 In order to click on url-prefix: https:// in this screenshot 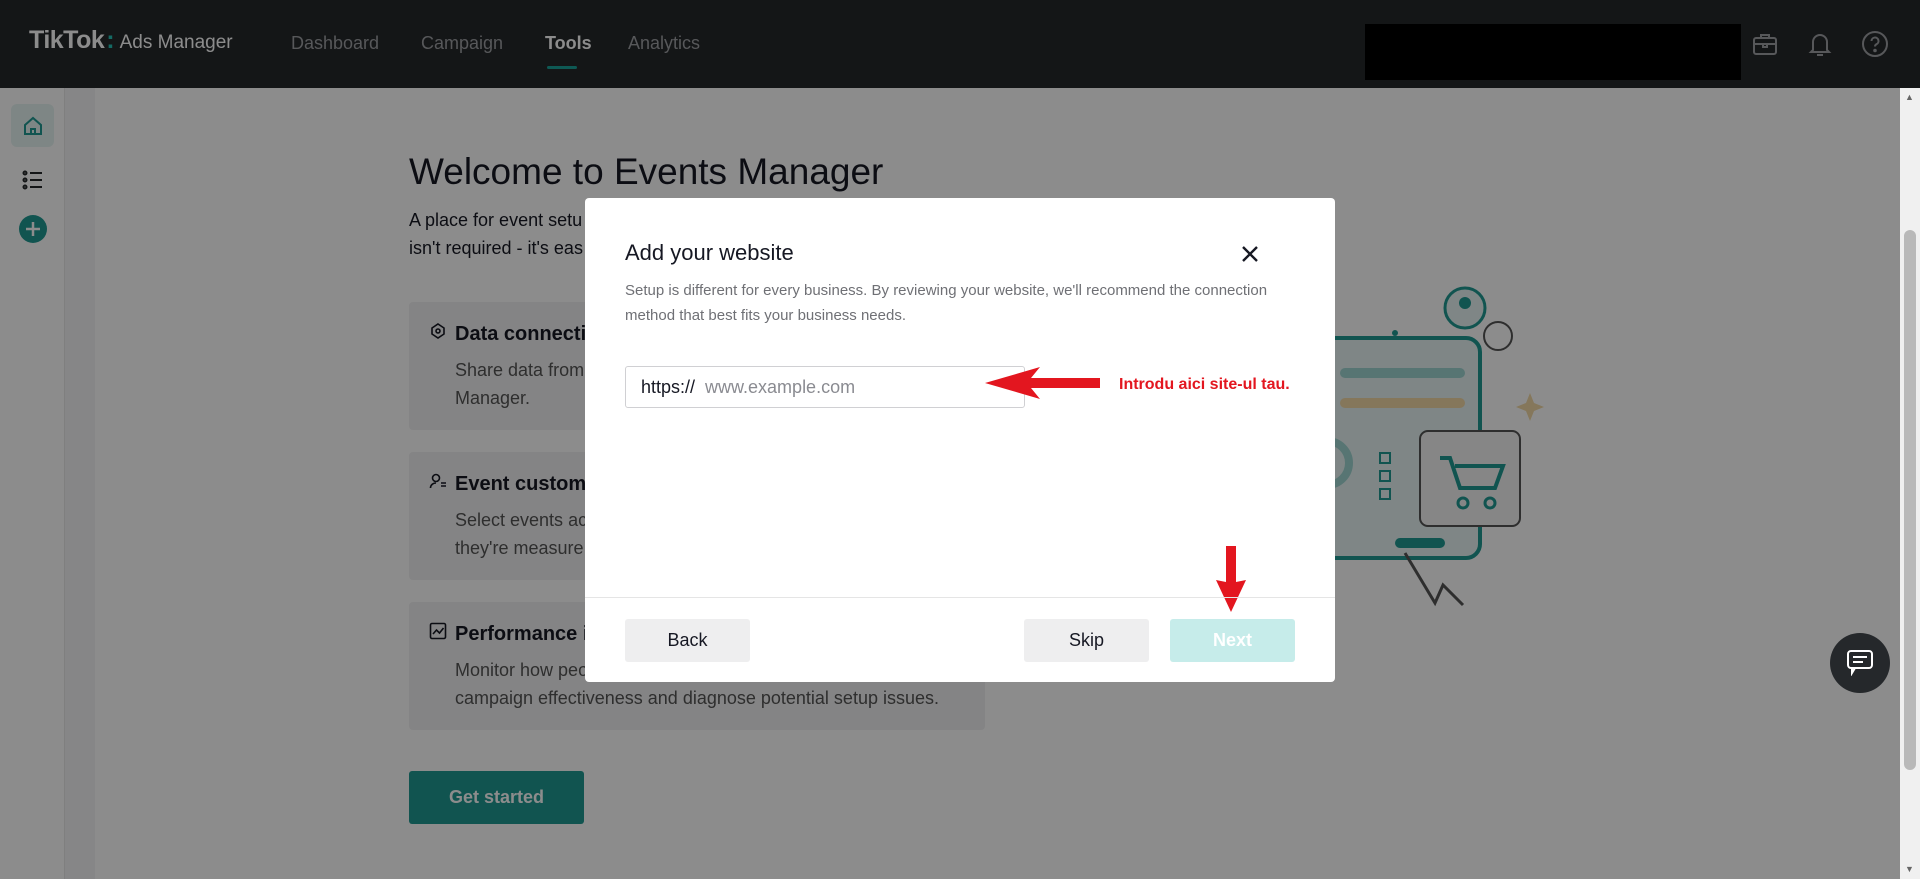, I will do `click(668, 386)`.